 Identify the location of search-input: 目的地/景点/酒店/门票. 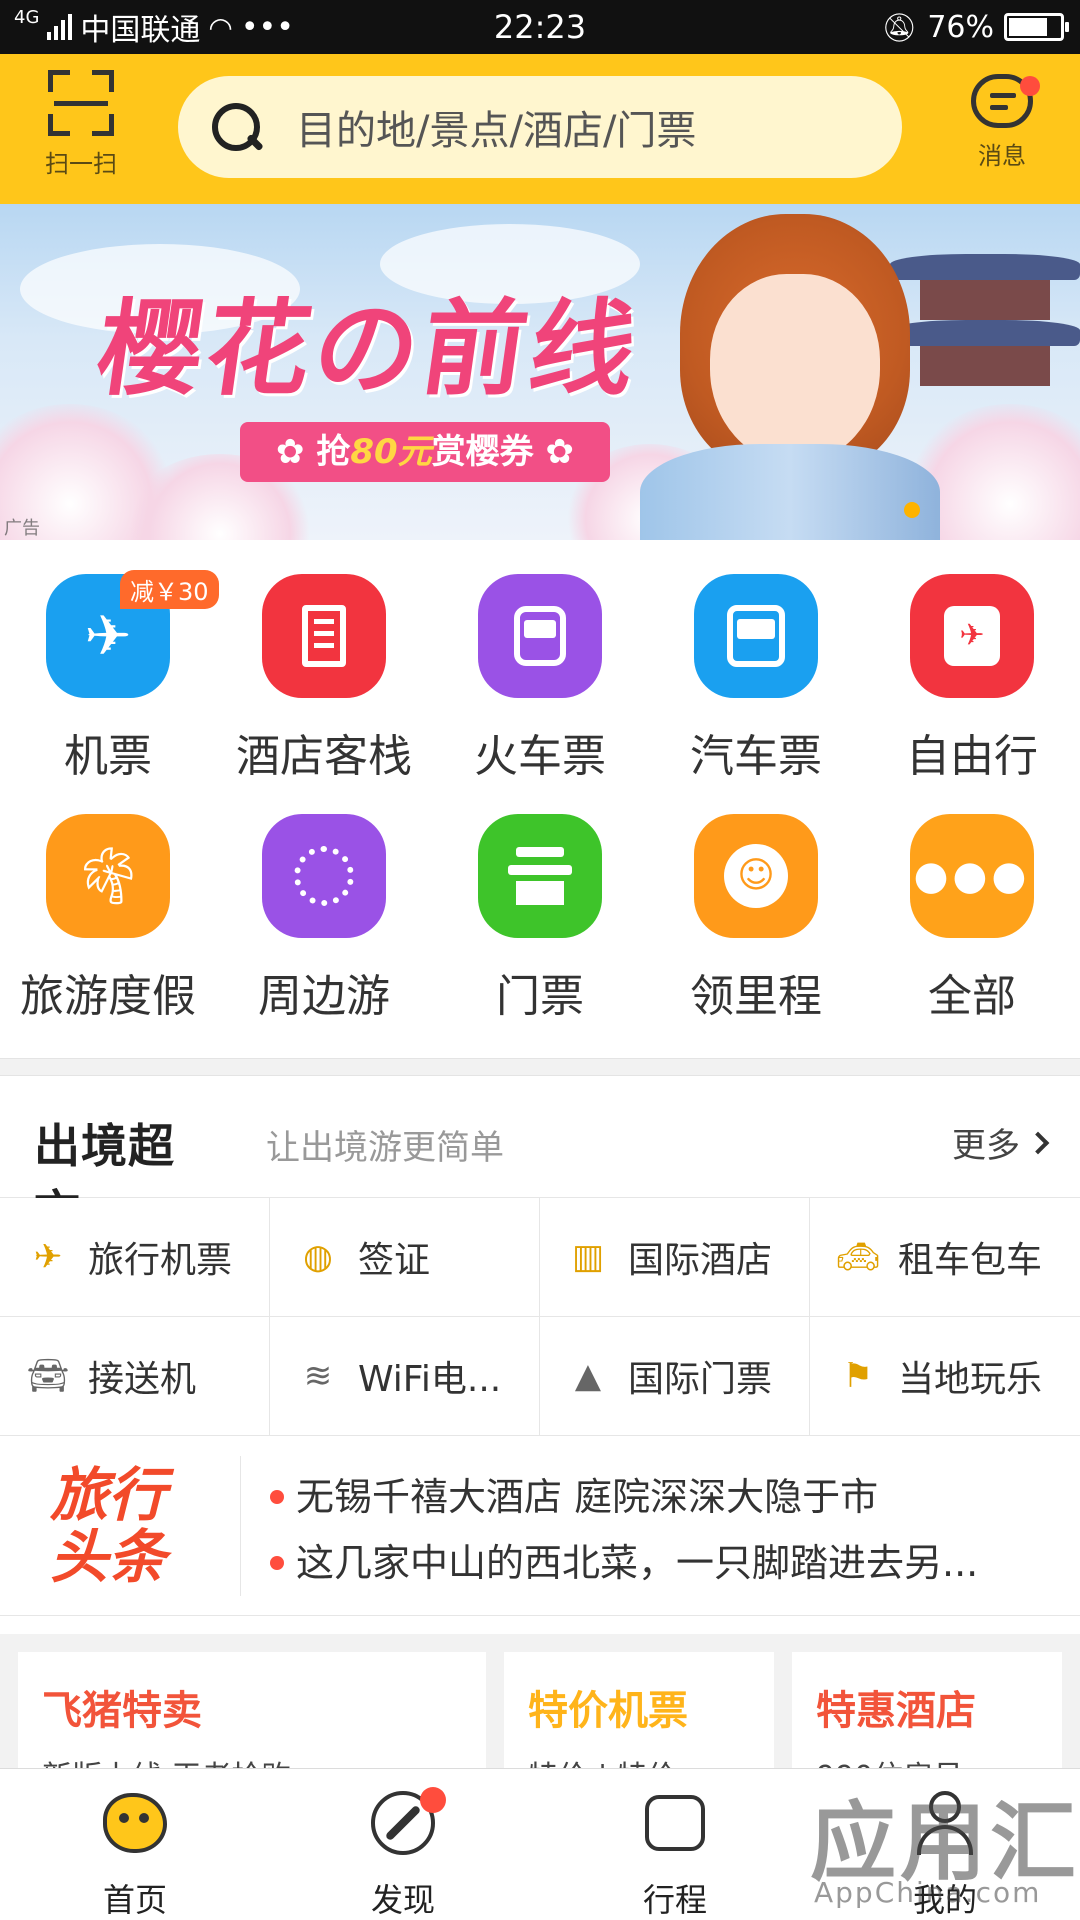
(540, 127).